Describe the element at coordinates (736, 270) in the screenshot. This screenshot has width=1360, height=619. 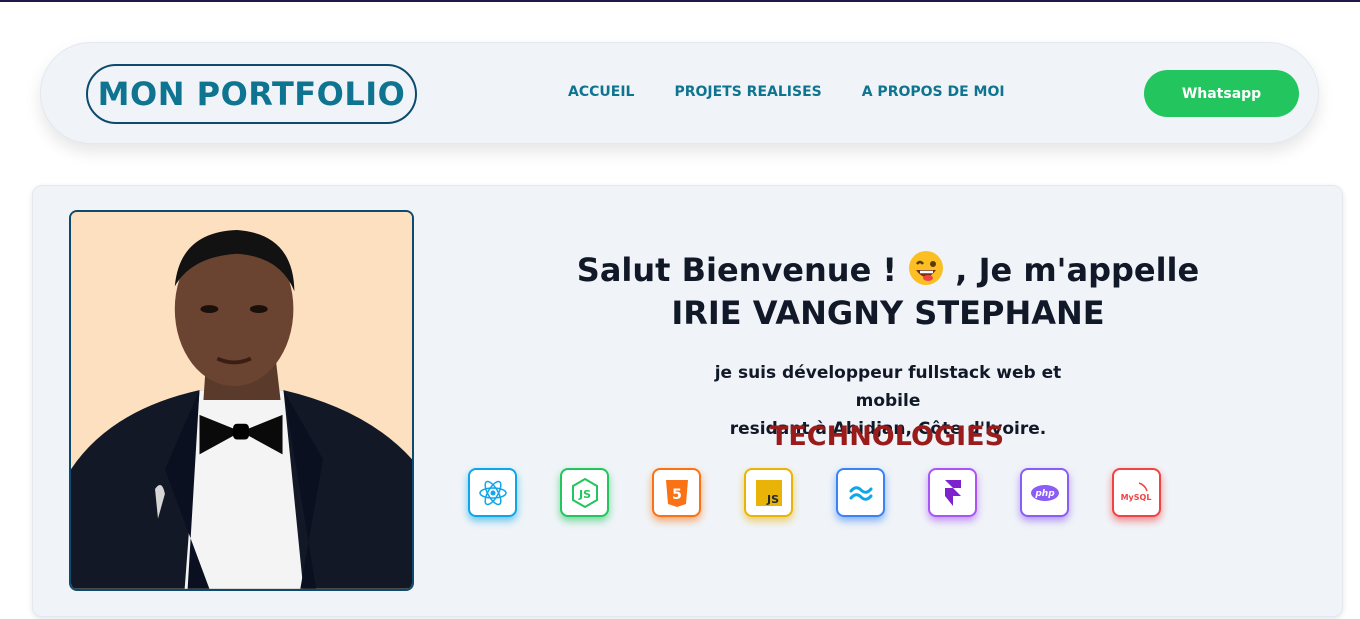
I see `hero-title-greeting: Salut Bienvenue !` at that location.